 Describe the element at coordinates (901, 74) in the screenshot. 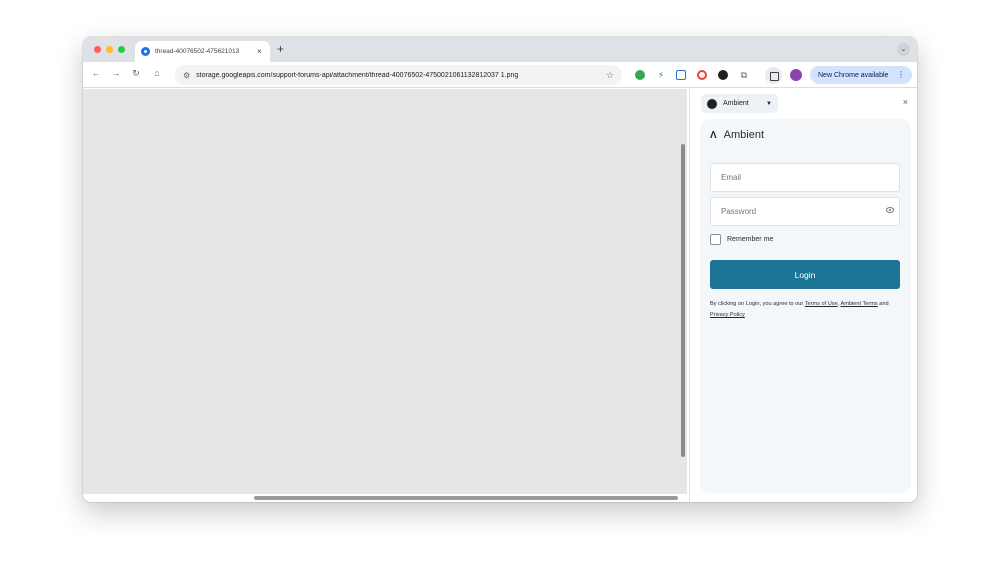

I see `browser-menu-icon: ⋮` at that location.